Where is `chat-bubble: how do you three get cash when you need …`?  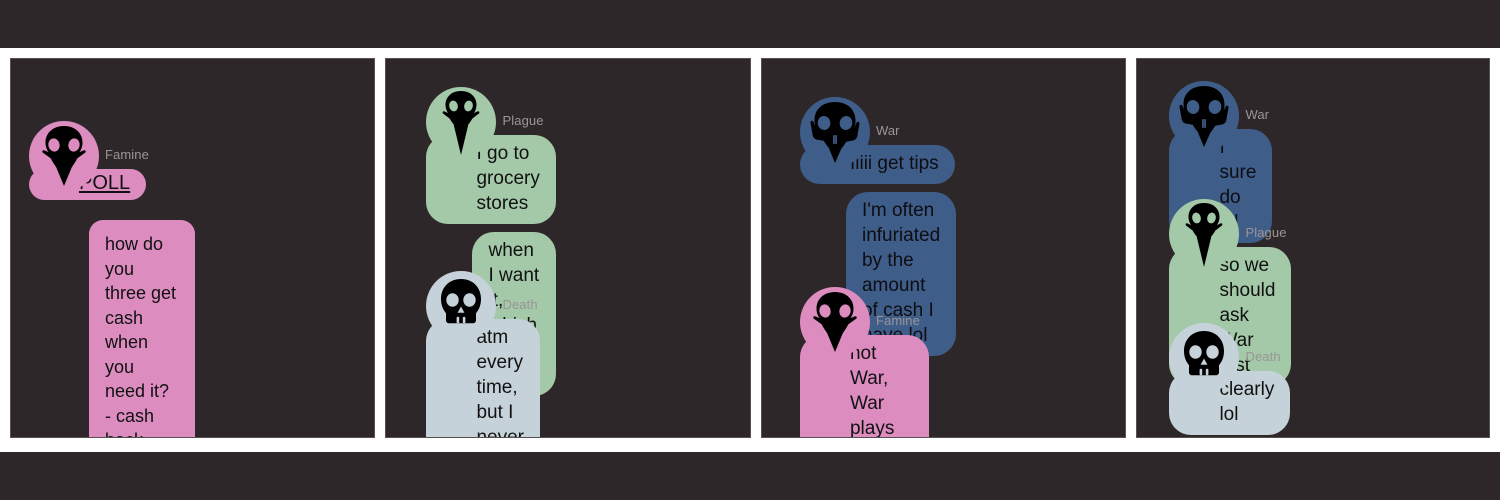
chat-bubble: how do you three get cash when you need … is located at coordinates (142, 328).